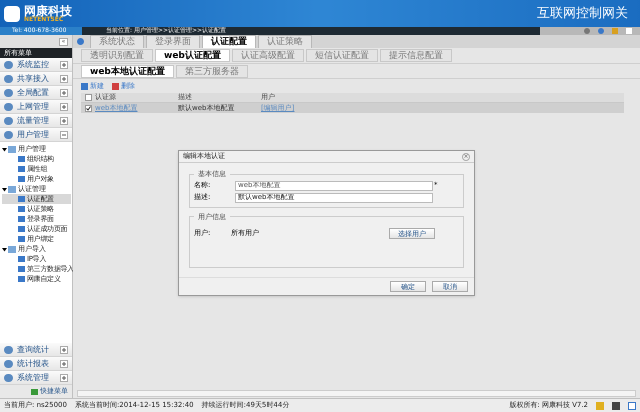 The image size is (640, 412). I want to click on refresh-icon, so click(80, 41).